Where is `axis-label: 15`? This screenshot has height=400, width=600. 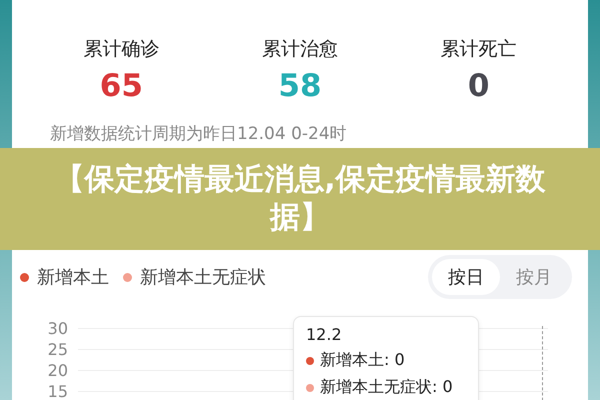
axis-label: 15 is located at coordinates (57, 391).